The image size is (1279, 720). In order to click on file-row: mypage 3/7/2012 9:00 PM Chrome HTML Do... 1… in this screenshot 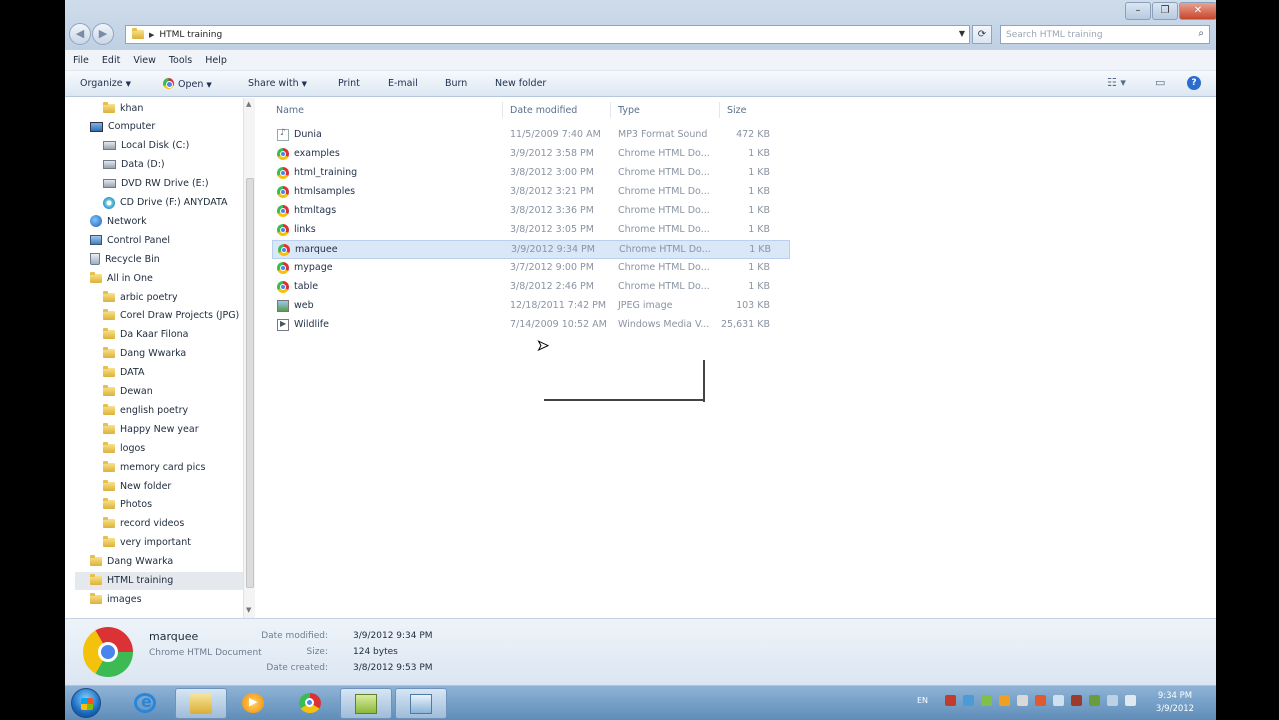, I will do `click(531, 268)`.